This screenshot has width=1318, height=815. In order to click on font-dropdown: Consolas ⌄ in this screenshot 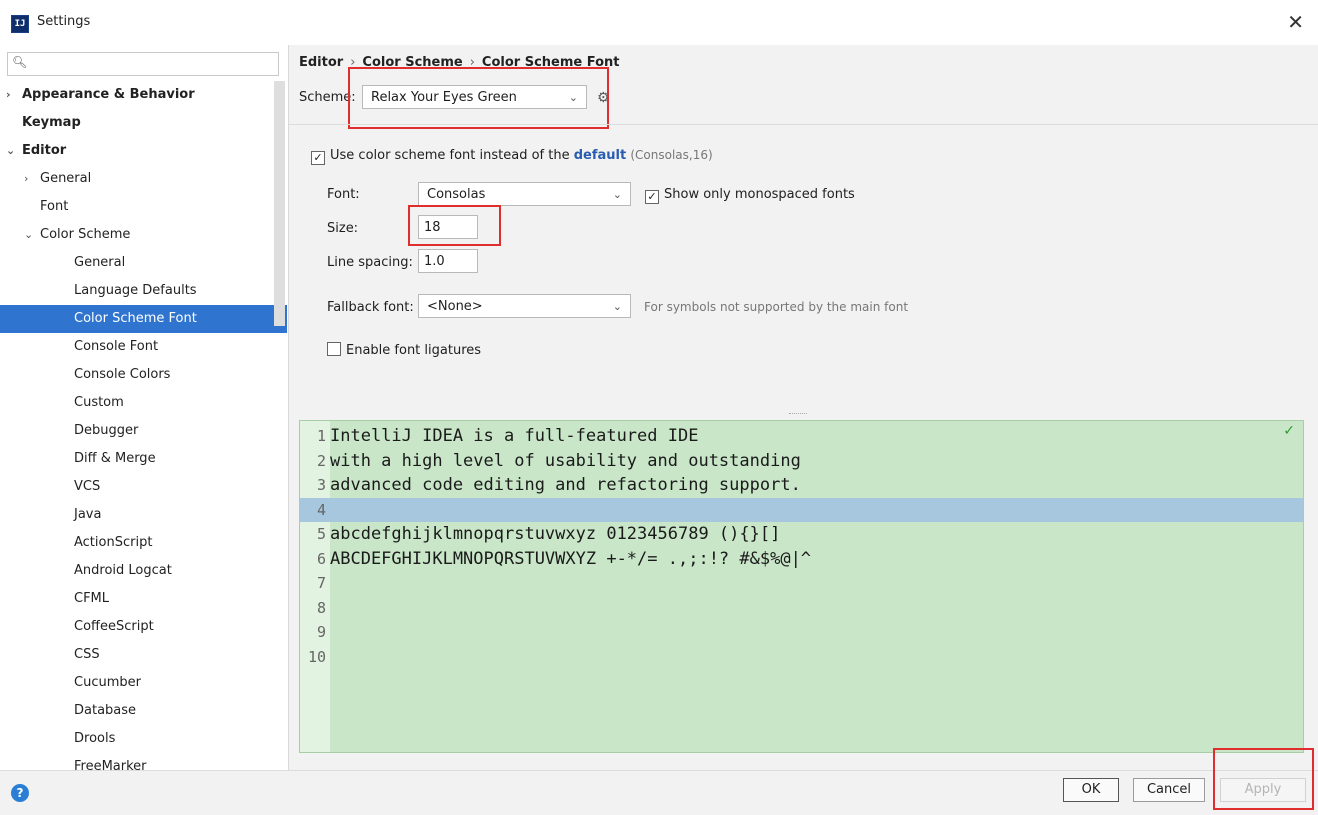, I will do `click(524, 194)`.